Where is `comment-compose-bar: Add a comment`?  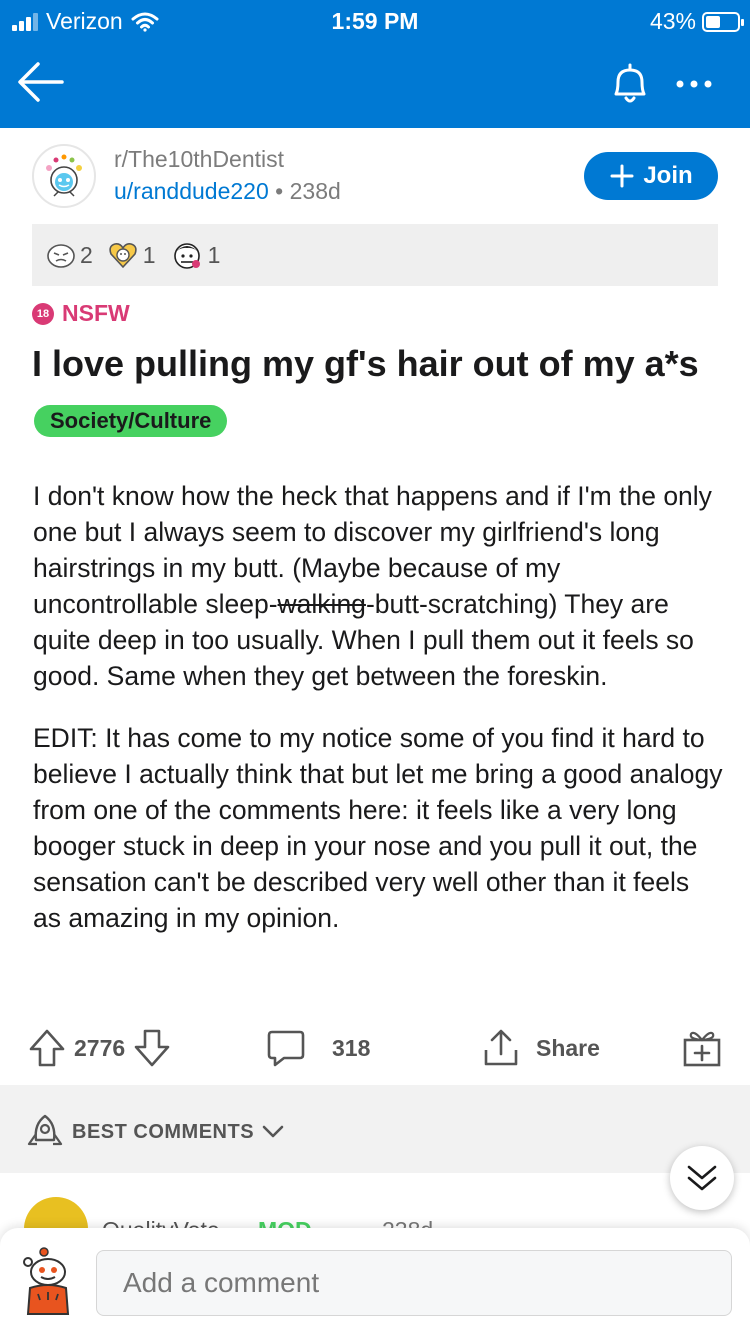
comment-compose-bar: Add a comment is located at coordinates (375, 1281).